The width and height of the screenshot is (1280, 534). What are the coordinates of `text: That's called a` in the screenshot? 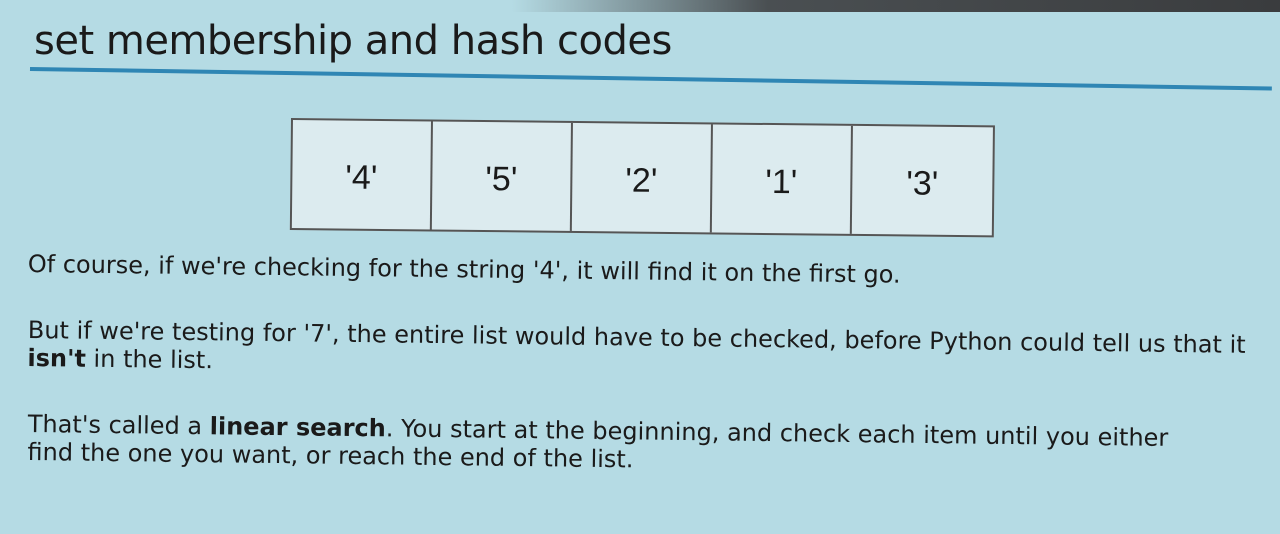 It's located at (118, 425).